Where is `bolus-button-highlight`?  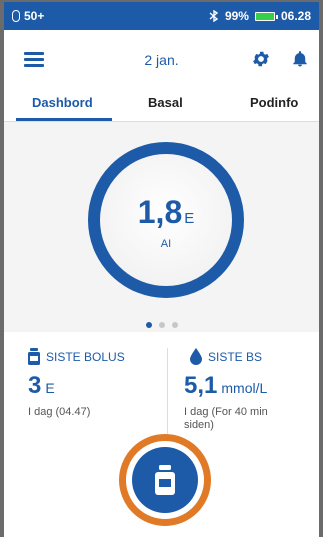 bolus-button-highlight is located at coordinates (165, 480).